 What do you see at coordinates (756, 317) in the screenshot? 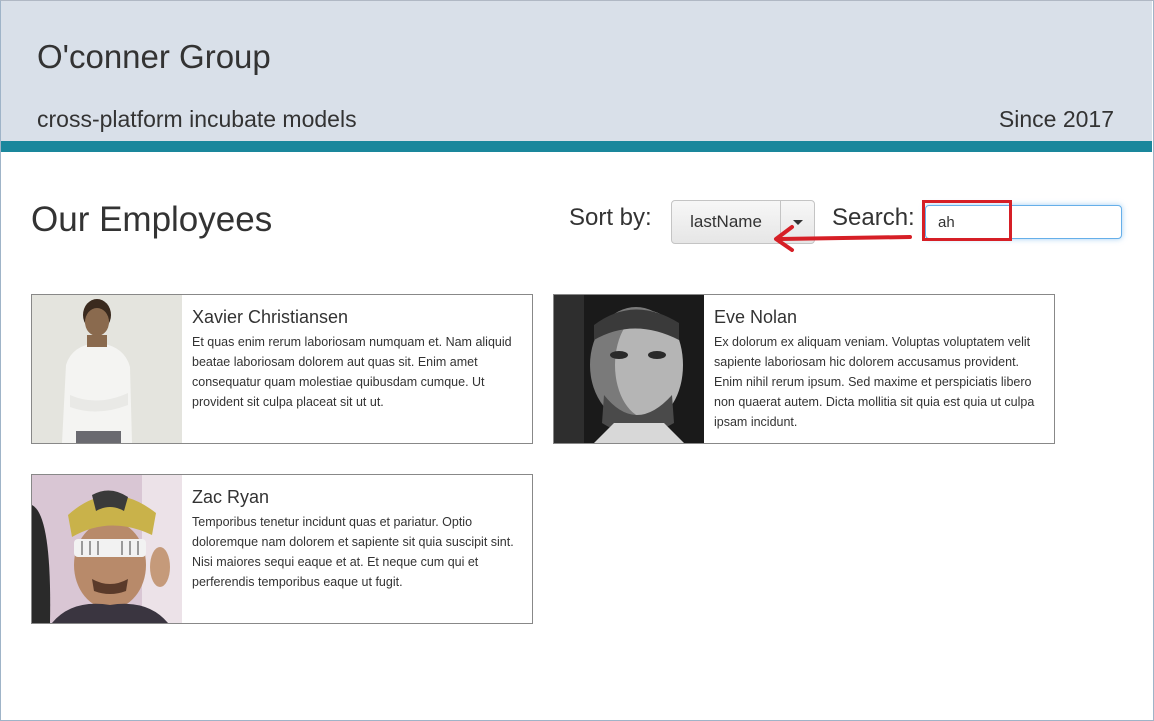
I see `employee-name: Eve Nolan` at bounding box center [756, 317].